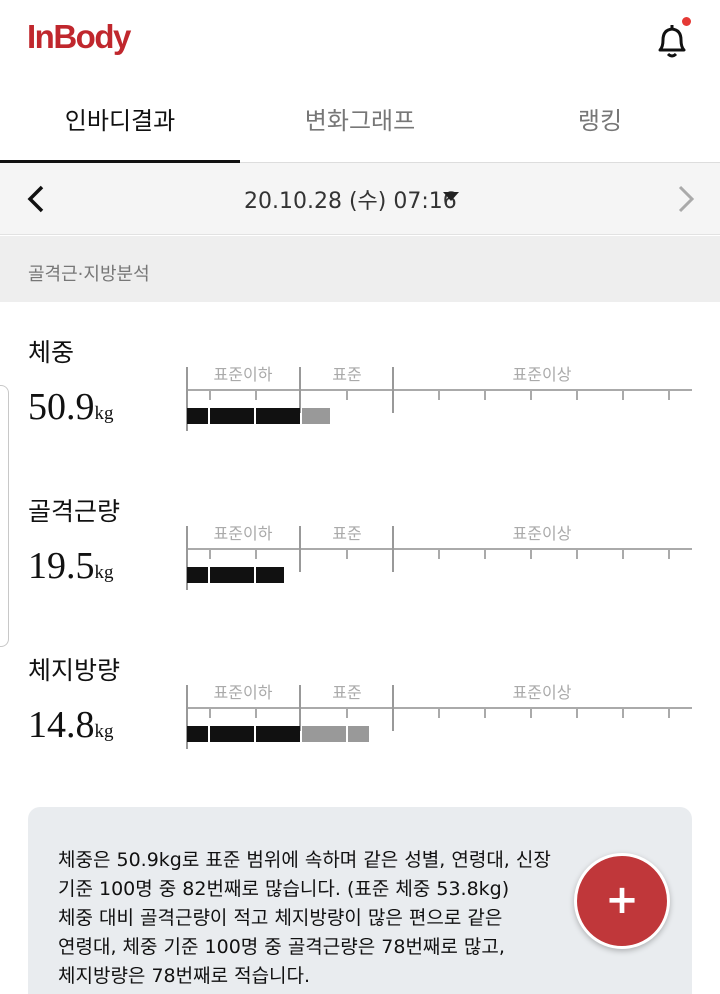  Describe the element at coordinates (280, 918) in the screenshot. I see `summary-line: 체중 대비 골격근량이 적고 체지방량이 많은 편으로 같은` at that location.